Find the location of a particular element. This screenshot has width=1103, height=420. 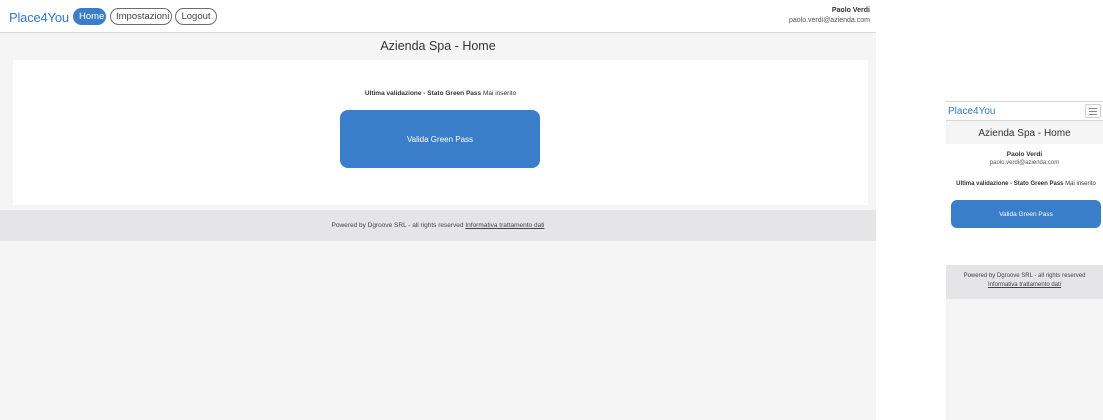

validation-status-label: Ultima validazione - Stato Green Pass is located at coordinates (423, 93).